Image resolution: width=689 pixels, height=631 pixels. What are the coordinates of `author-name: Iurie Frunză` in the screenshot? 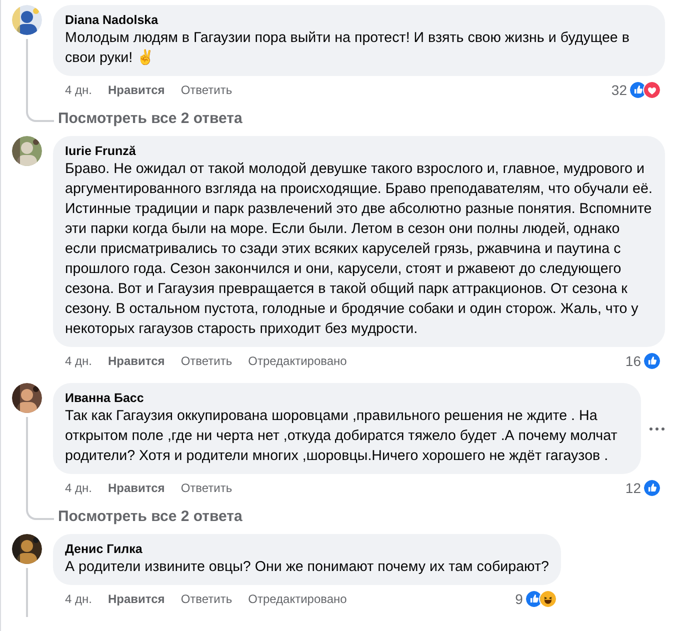 It's located at (359, 151).